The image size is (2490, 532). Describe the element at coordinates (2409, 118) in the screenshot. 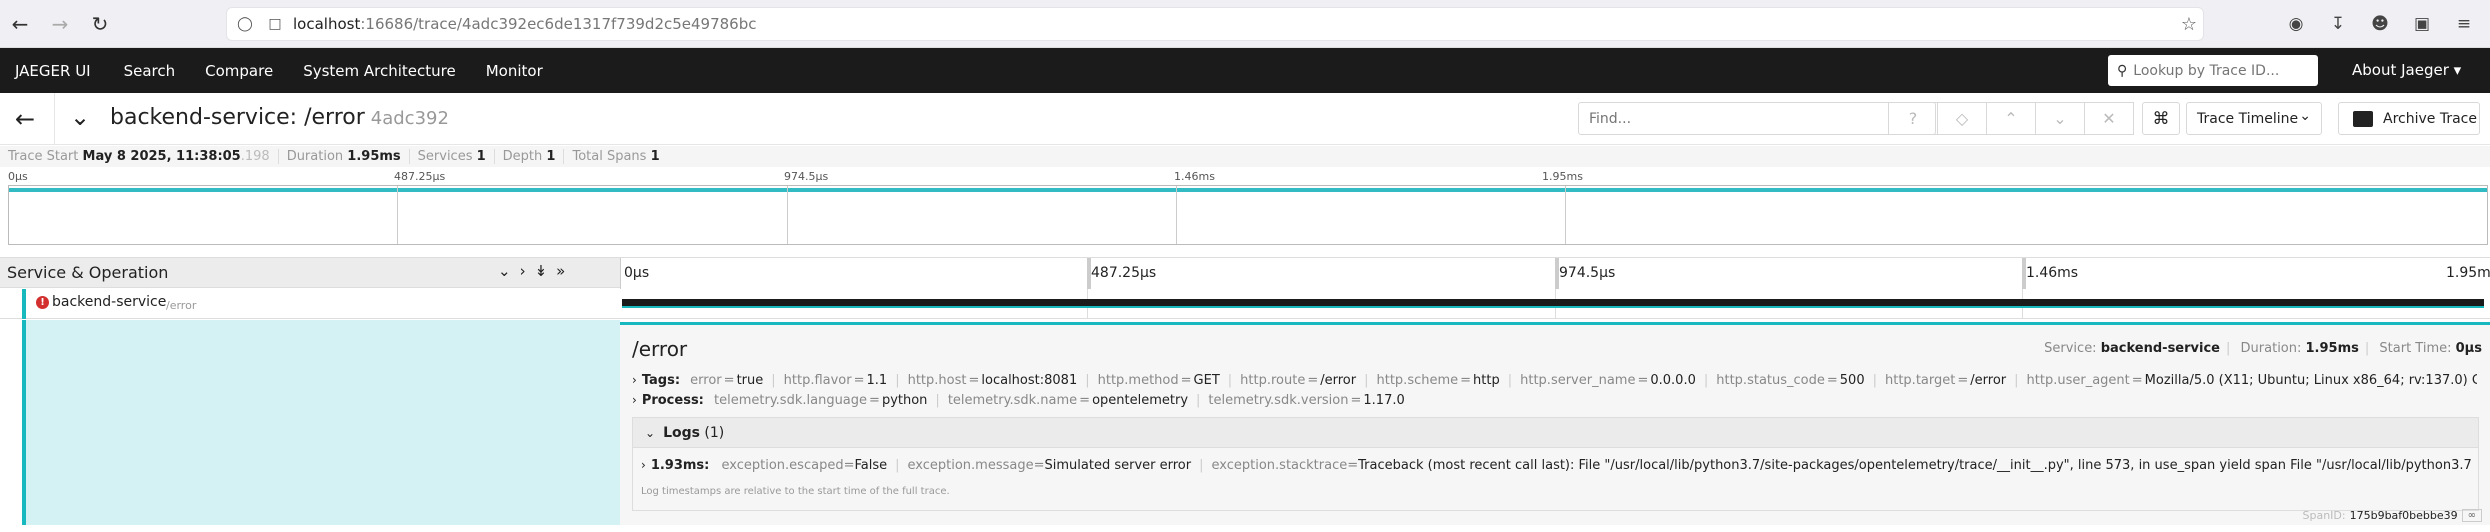

I see `archive-trace-button: Archive Trace` at that location.